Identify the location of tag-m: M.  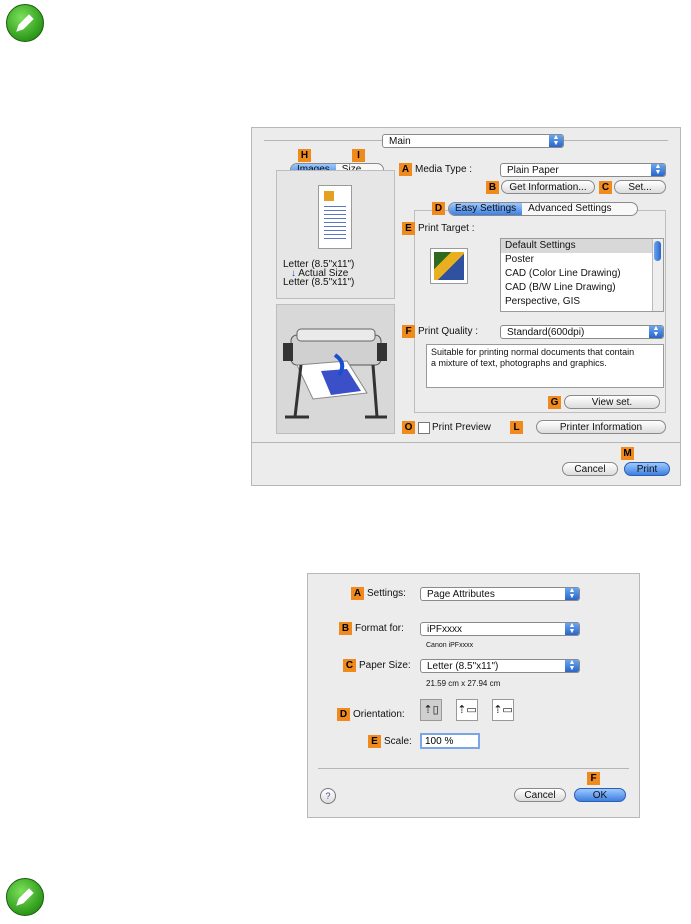
(627, 453).